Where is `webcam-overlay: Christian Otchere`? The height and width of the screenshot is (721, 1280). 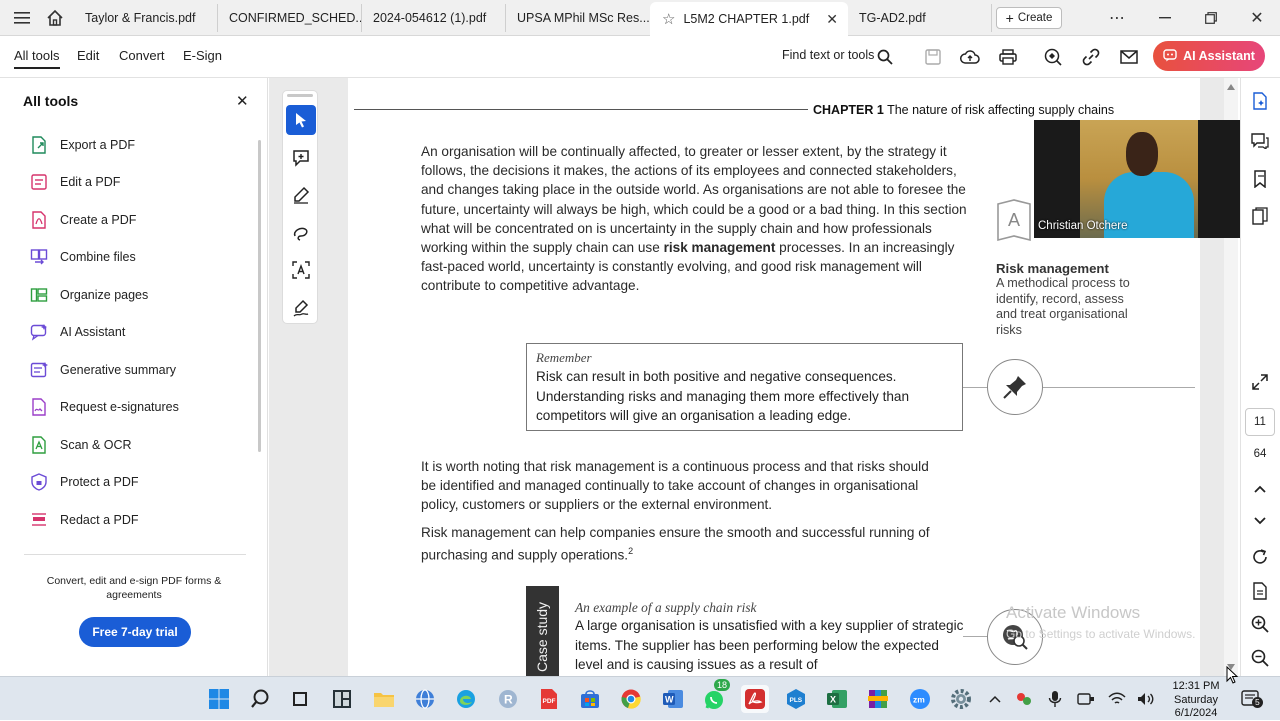 webcam-overlay: Christian Otchere is located at coordinates (1139, 179).